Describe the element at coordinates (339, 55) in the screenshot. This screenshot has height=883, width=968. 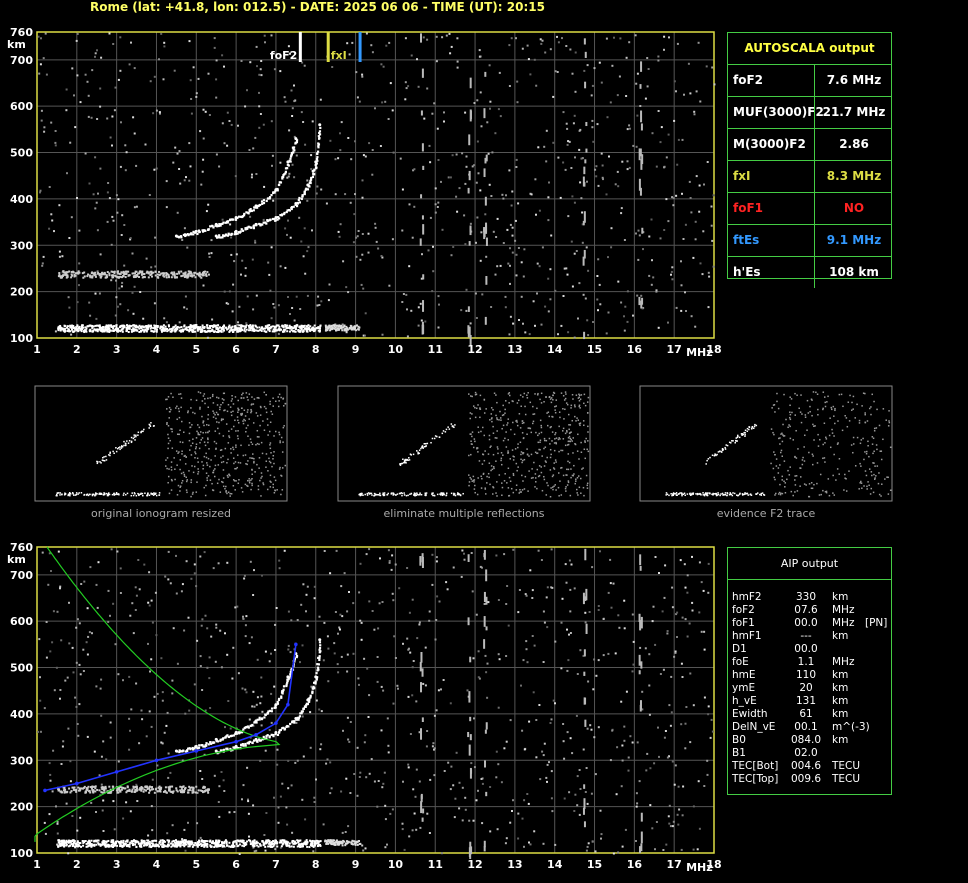
I see `marker-fxi-label: fxI` at that location.